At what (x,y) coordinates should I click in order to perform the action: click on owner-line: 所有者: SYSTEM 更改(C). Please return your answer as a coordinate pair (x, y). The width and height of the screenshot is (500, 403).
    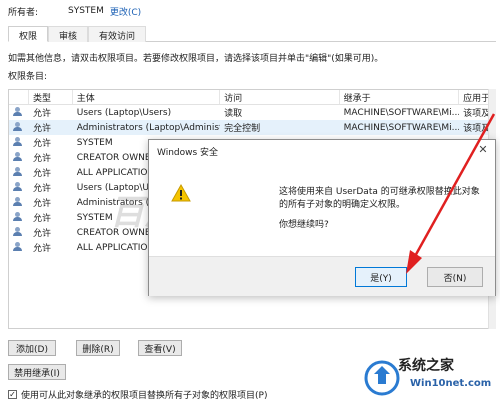
    Looking at the image, I should click on (74, 11).